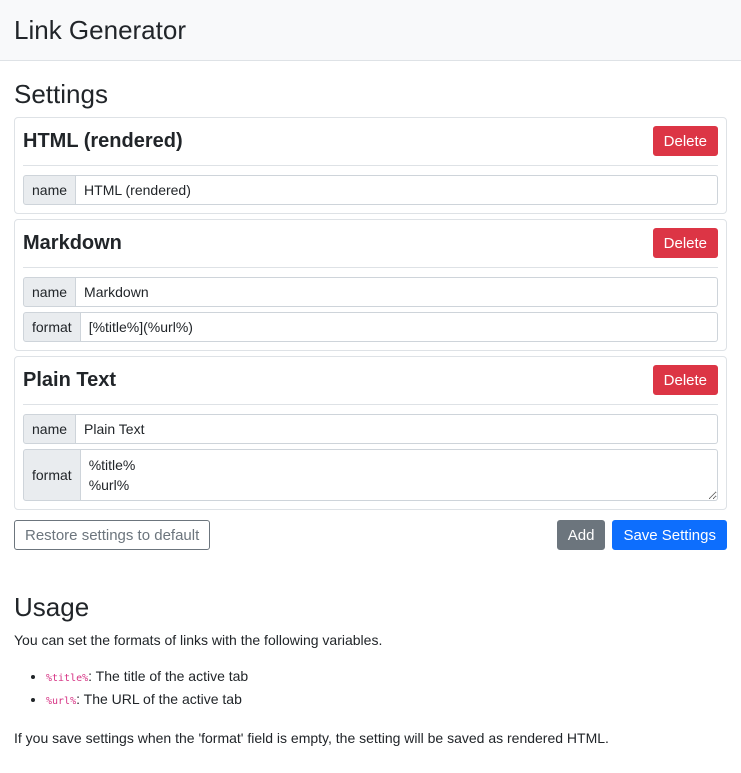  I want to click on variable-desc: : The title of the active tab, so click(168, 676).